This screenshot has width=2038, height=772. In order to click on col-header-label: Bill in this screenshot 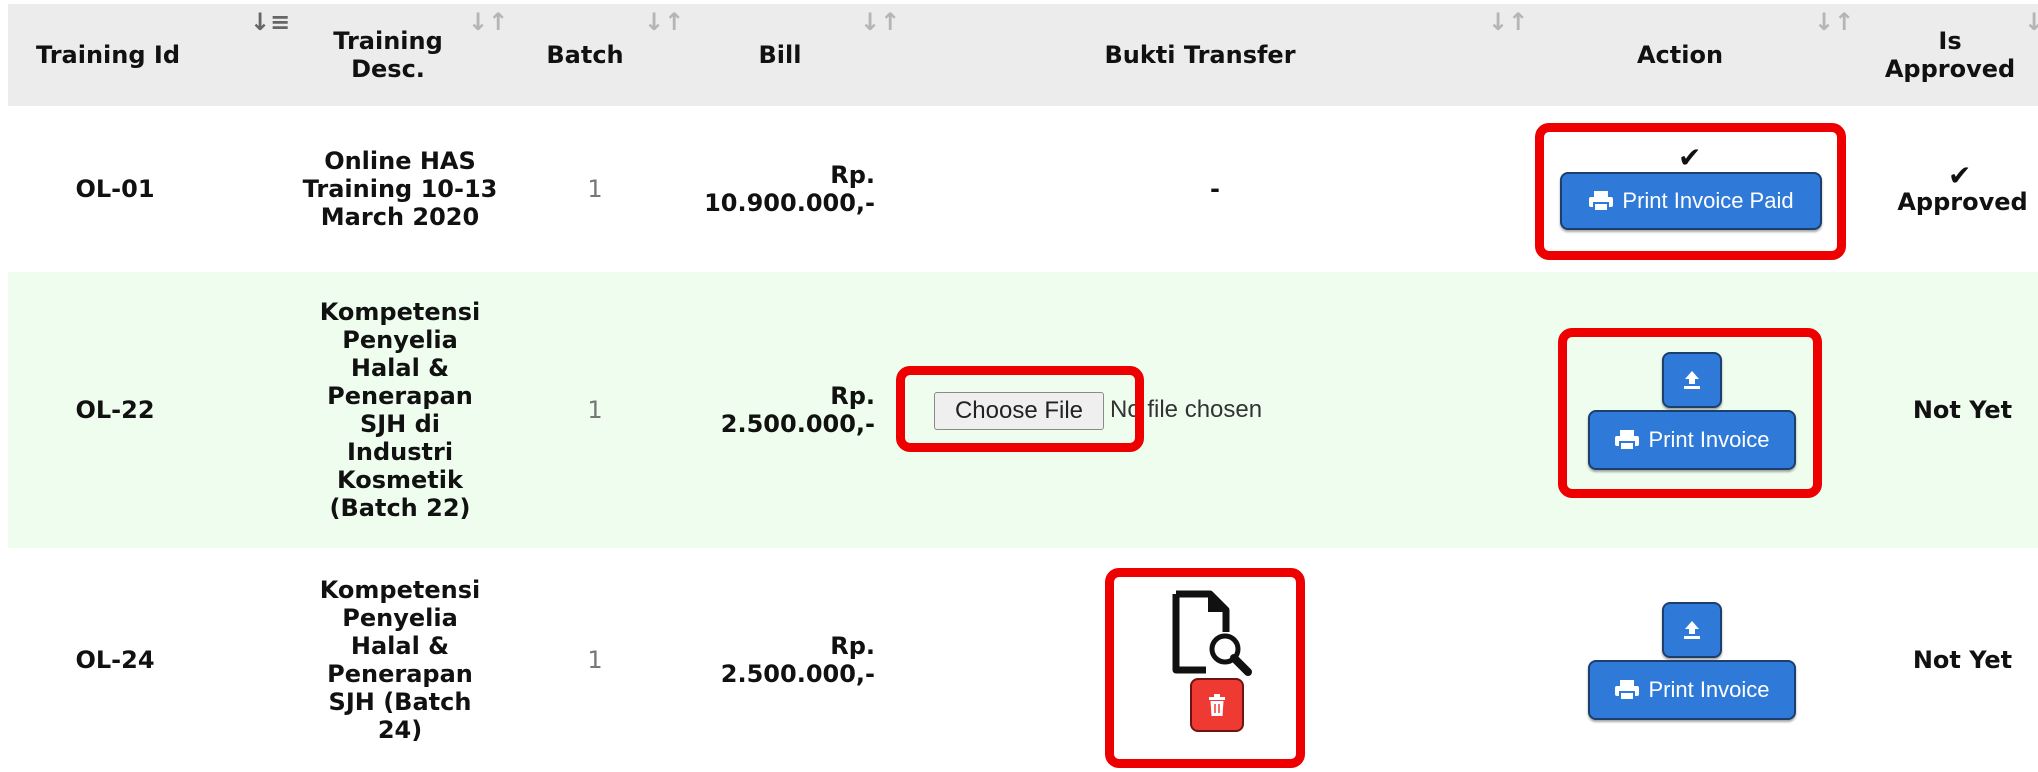, I will do `click(780, 55)`.